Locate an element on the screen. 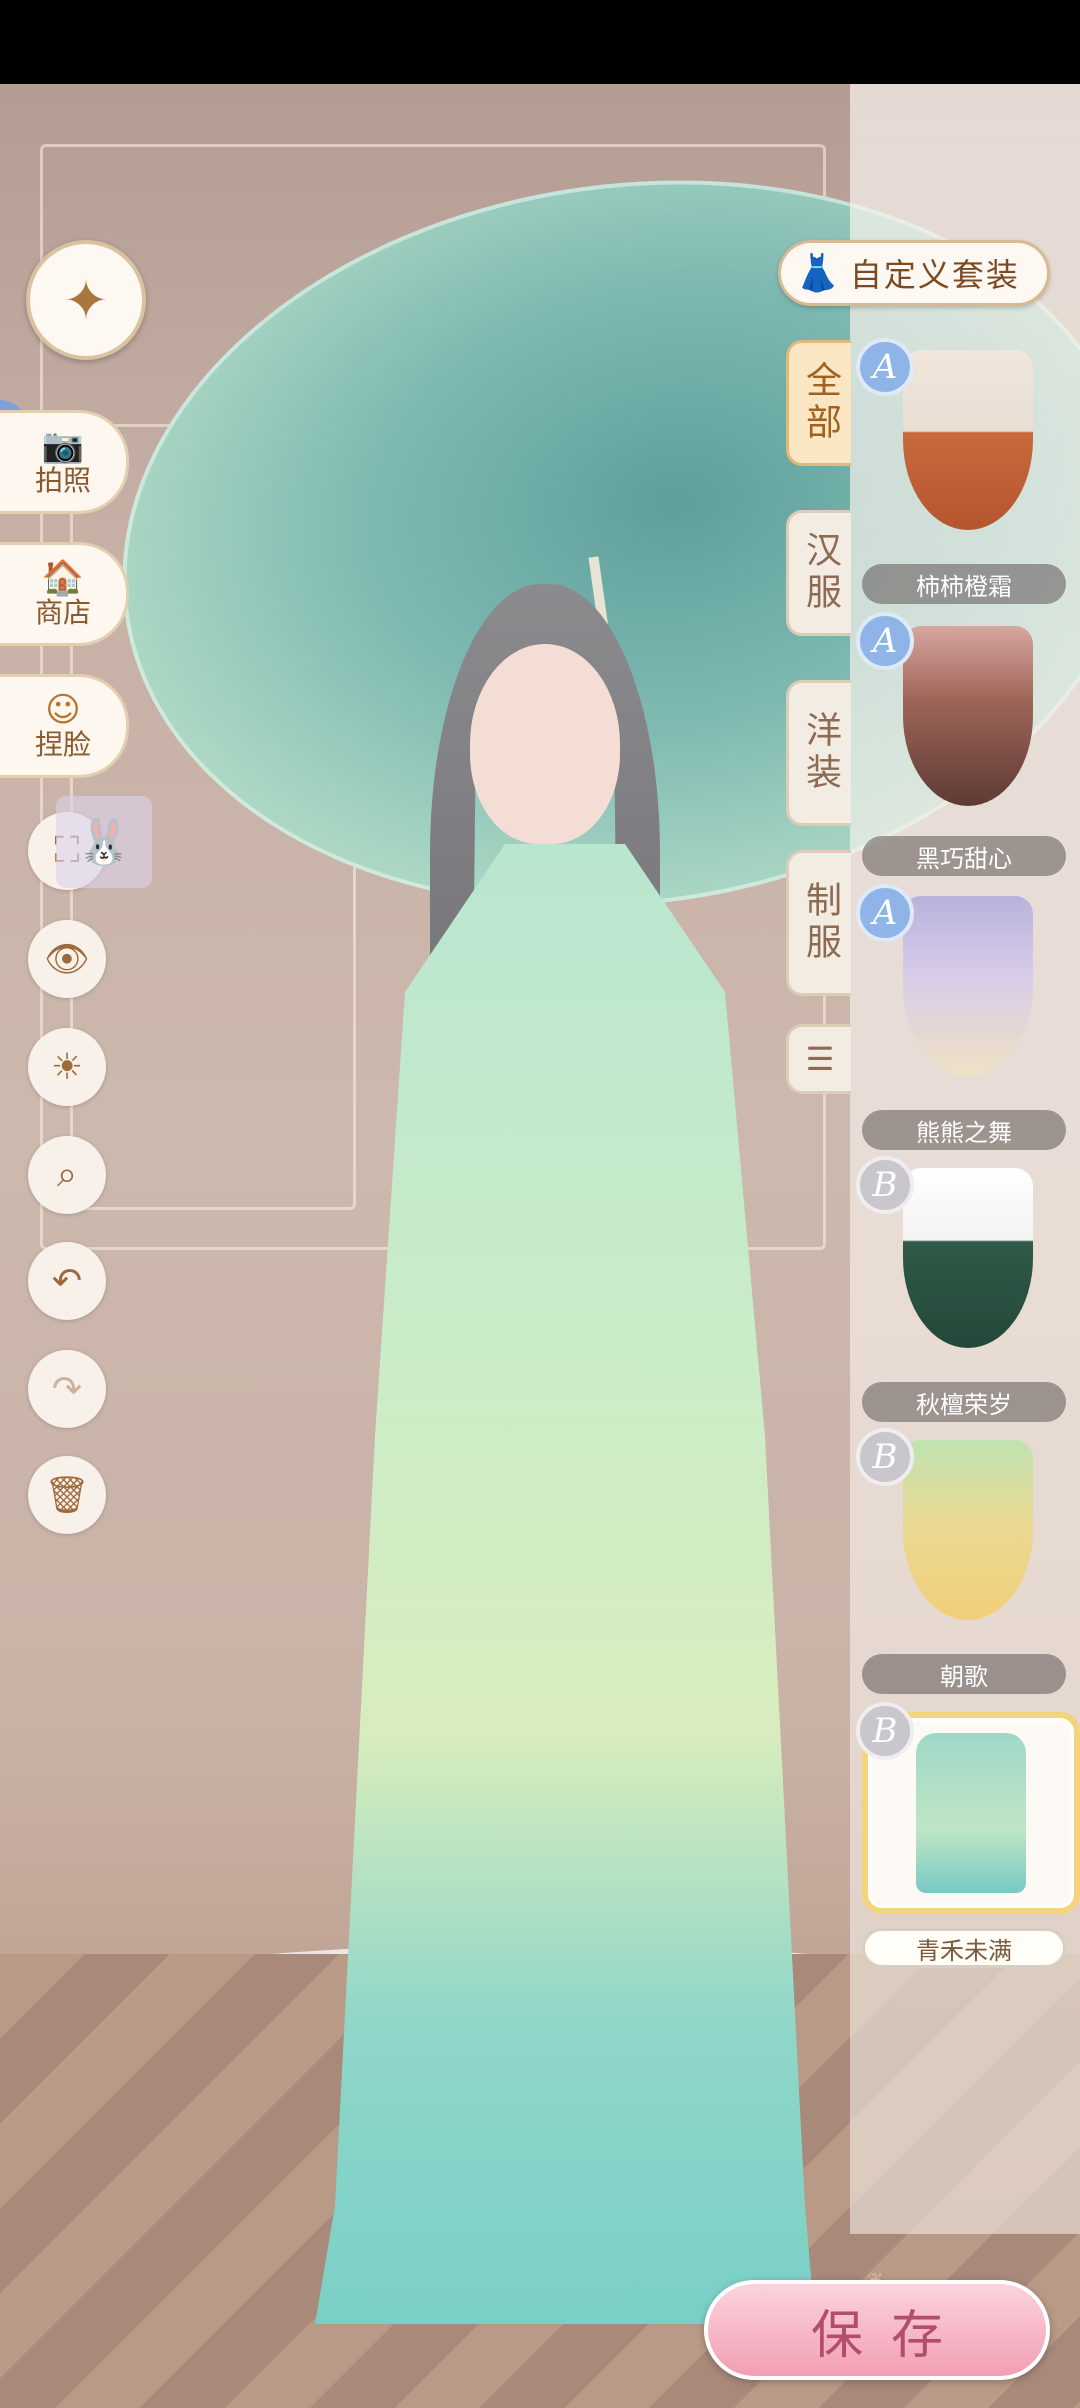  eye-button: 👁 is located at coordinates (67, 959).